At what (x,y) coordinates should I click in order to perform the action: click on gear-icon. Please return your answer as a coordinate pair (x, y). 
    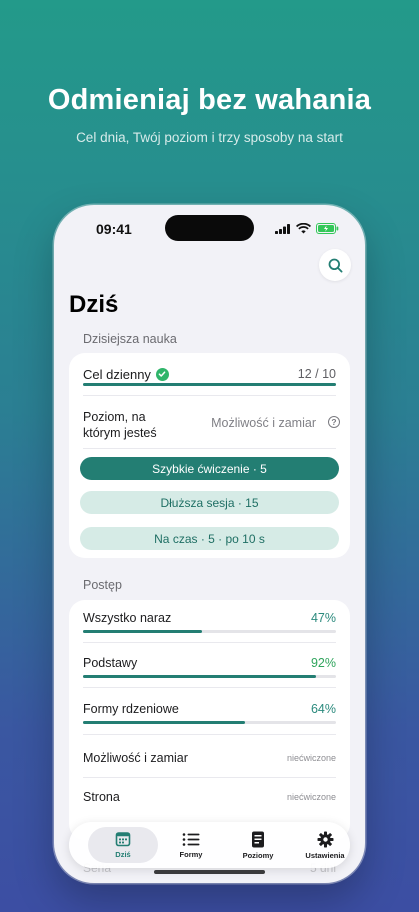
    Looking at the image, I should click on (325, 839).